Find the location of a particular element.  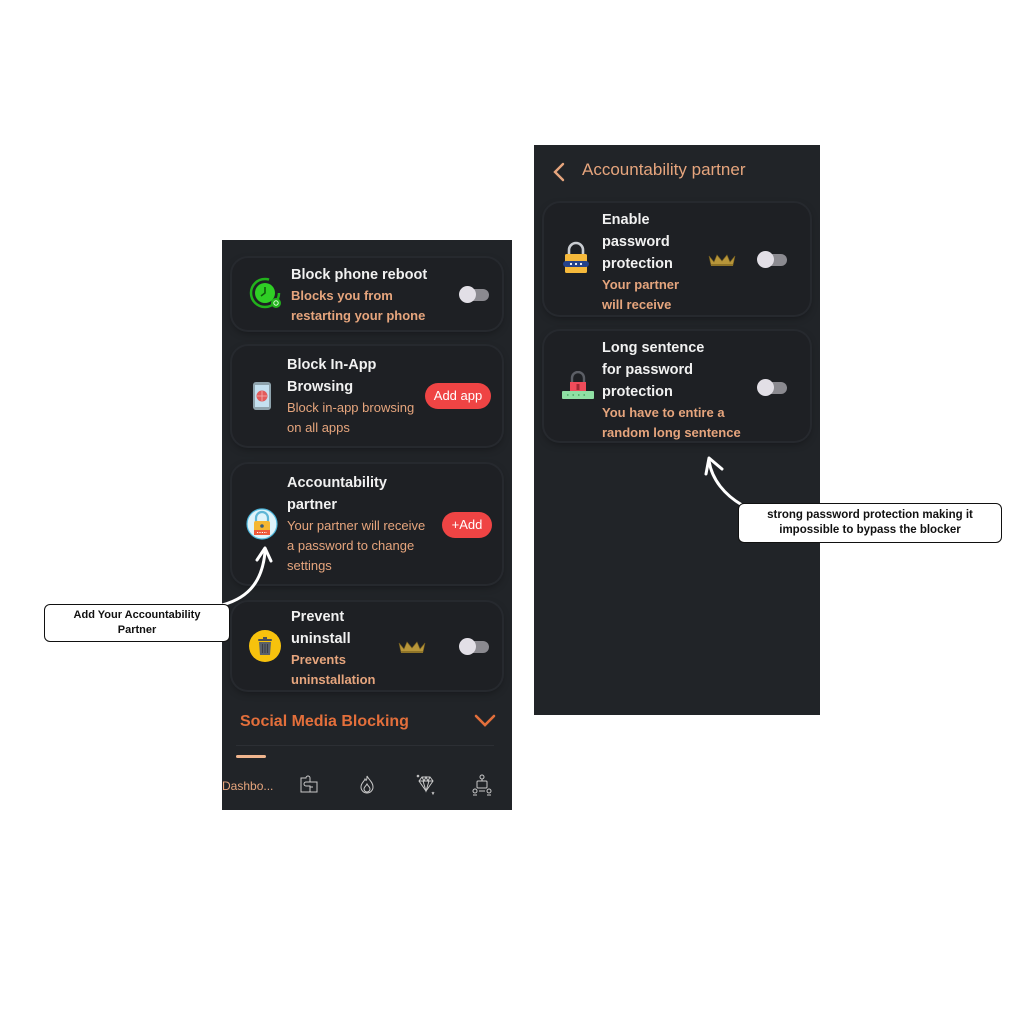

callout-line: strong password protection making it is located at coordinates (870, 515).